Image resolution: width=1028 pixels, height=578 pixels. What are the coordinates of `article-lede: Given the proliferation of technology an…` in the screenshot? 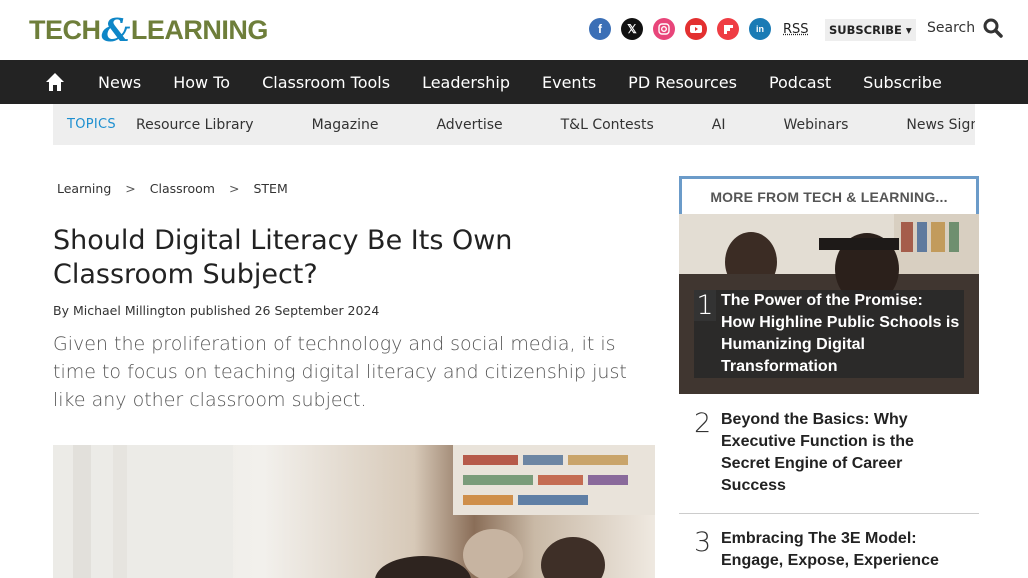 It's located at (340, 372).